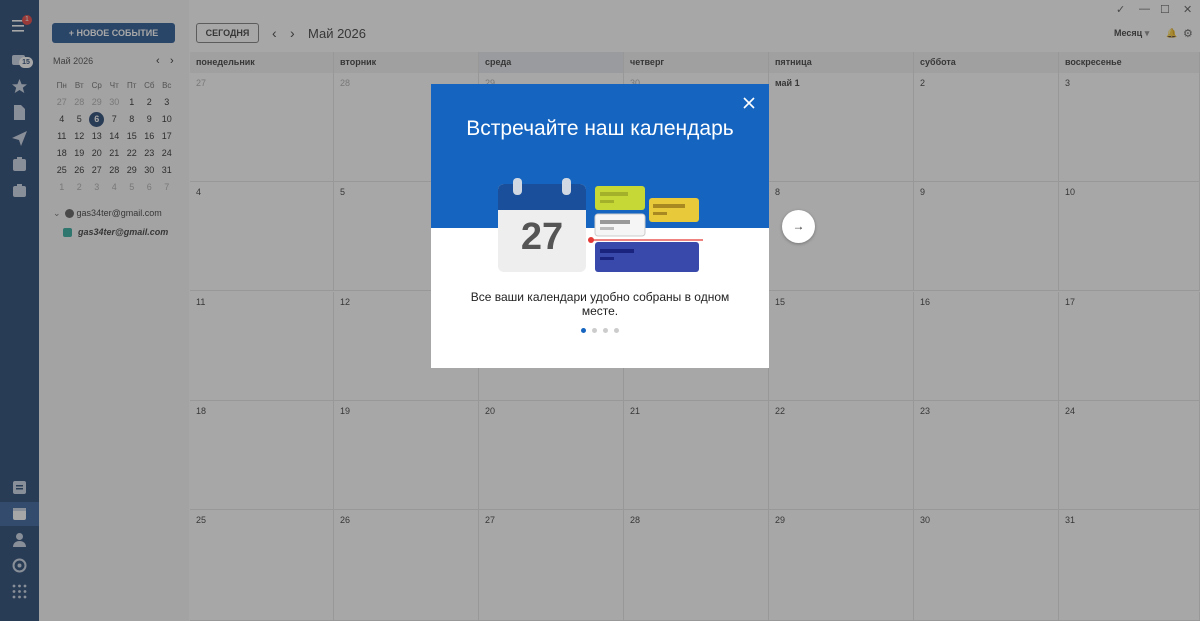  I want to click on next-slide-button: →, so click(798, 226).